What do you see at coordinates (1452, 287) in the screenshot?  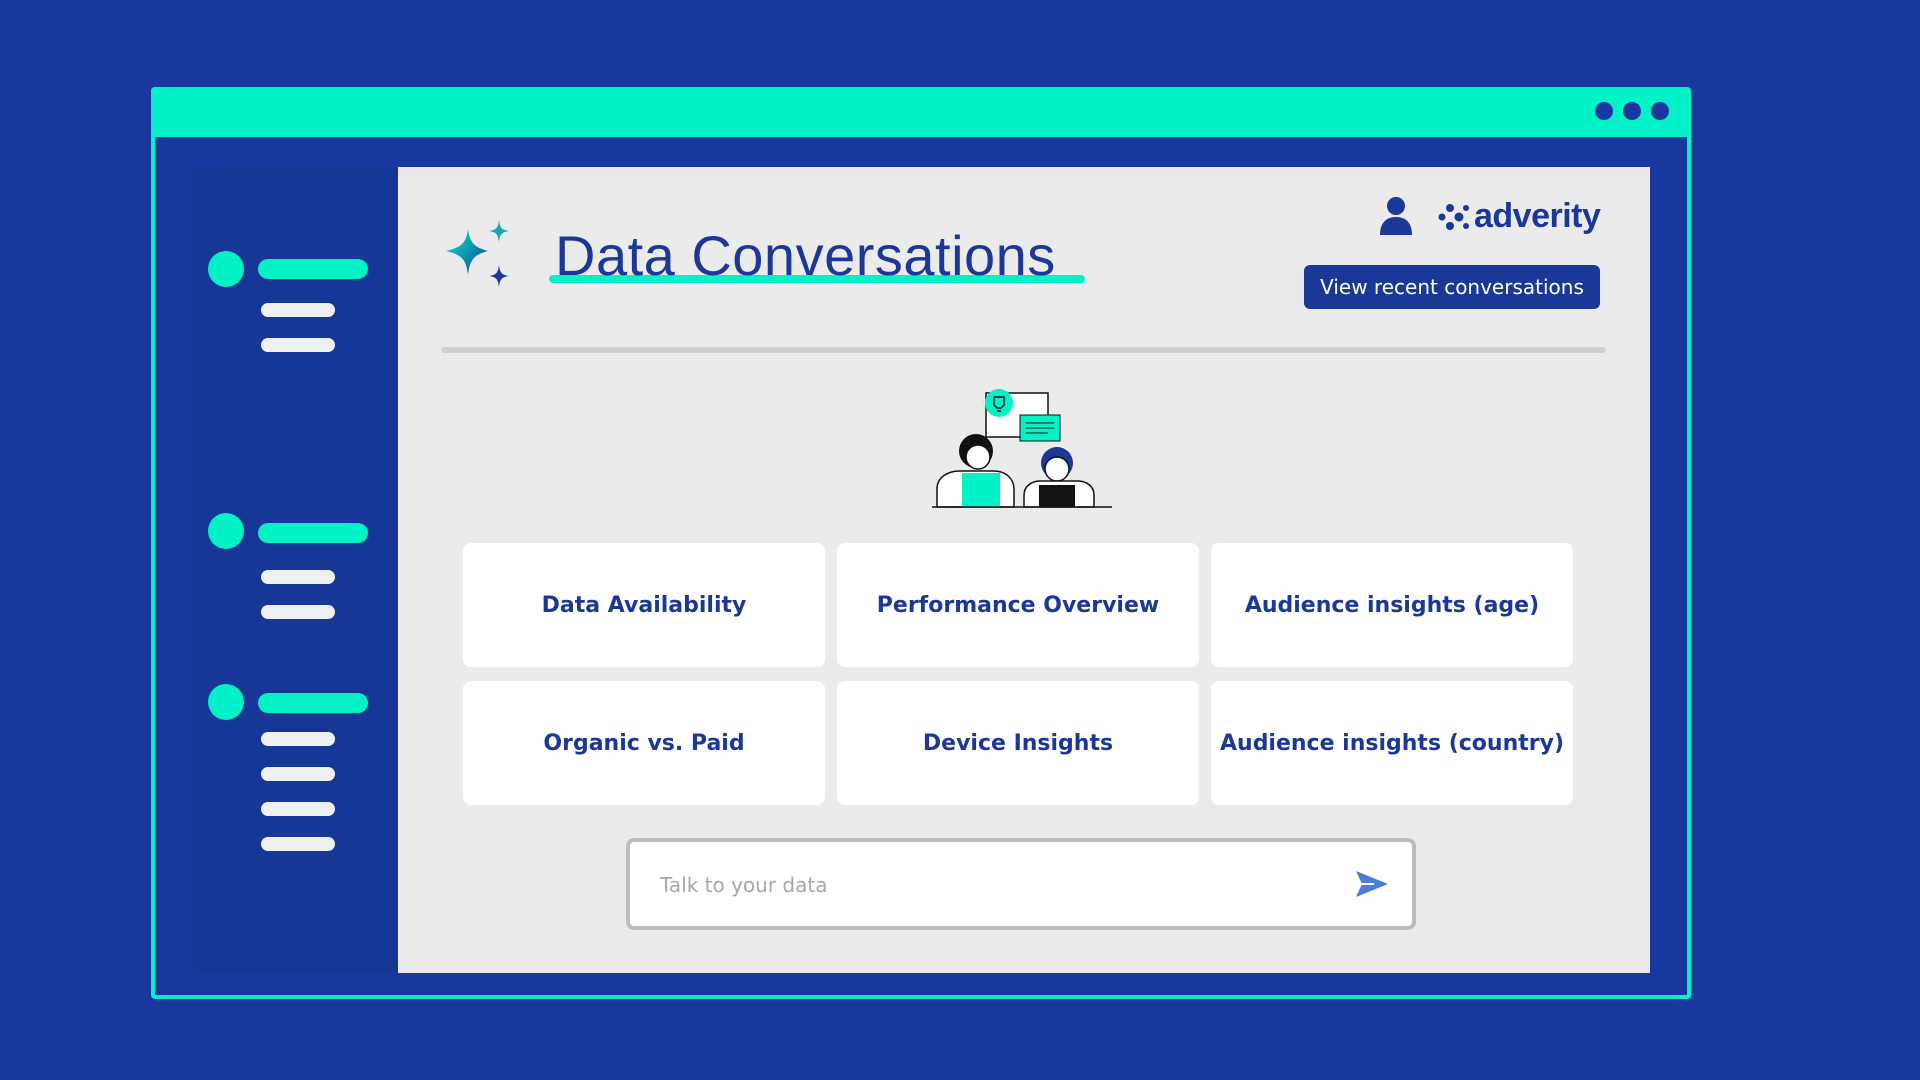 I see `view-recent-conversations-button: View recent conversations` at bounding box center [1452, 287].